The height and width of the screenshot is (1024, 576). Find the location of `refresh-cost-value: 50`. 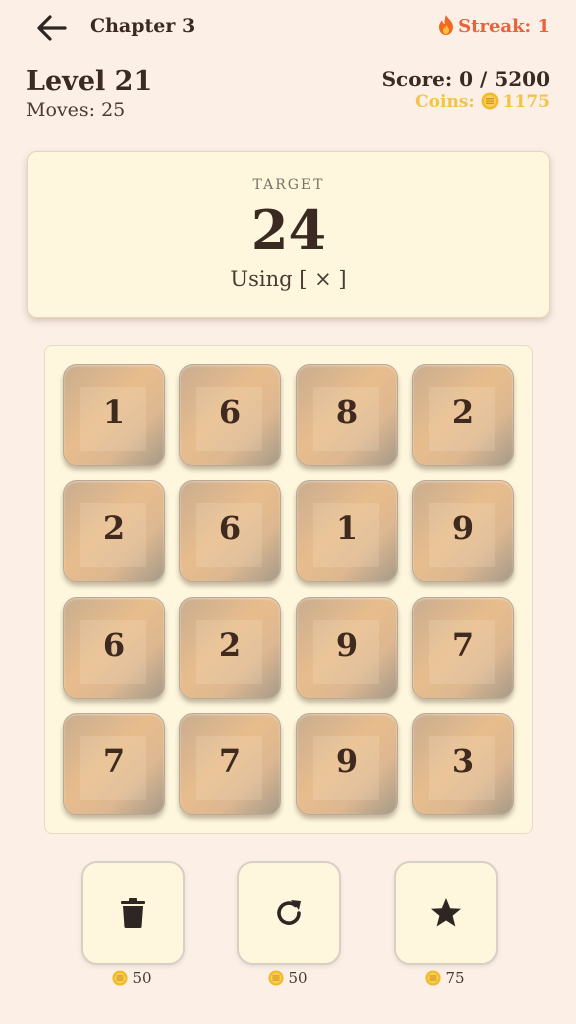

refresh-cost-value: 50 is located at coordinates (298, 978).